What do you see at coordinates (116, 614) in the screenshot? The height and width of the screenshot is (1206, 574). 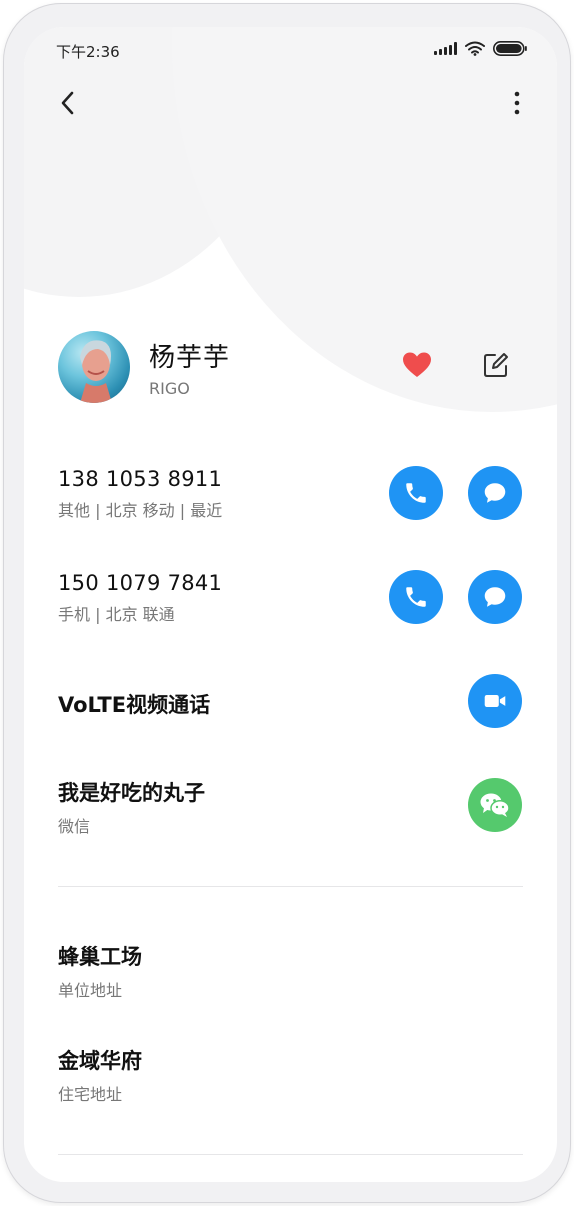 I see `phone-detail: 手机 | 北京 联通` at bounding box center [116, 614].